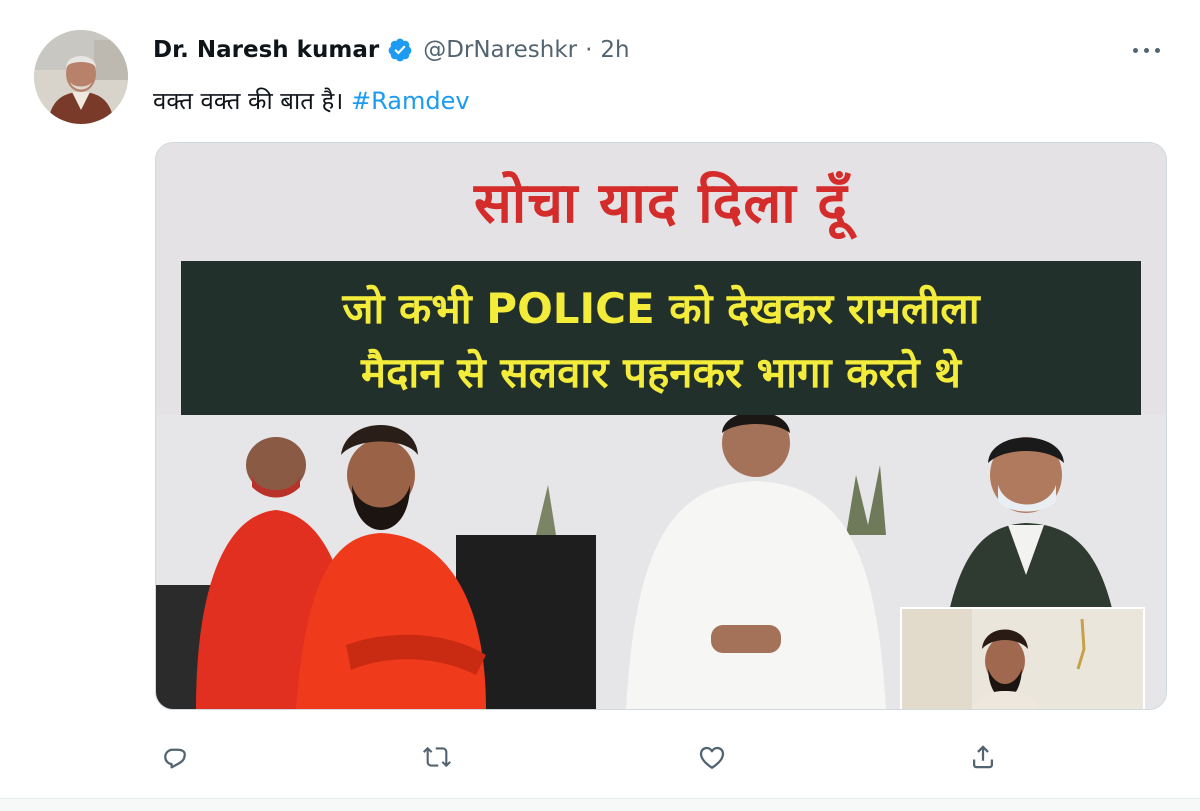  I want to click on tweet-actions-bar, so click(584, 757).